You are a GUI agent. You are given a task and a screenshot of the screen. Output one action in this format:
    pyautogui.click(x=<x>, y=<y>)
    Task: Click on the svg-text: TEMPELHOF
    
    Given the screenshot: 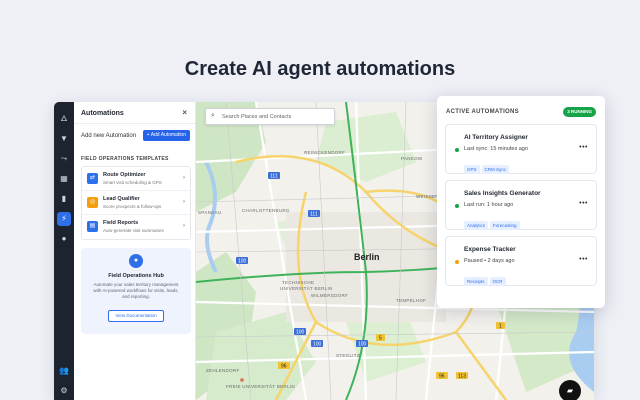 What is the action you would take?
    pyautogui.click(x=411, y=300)
    